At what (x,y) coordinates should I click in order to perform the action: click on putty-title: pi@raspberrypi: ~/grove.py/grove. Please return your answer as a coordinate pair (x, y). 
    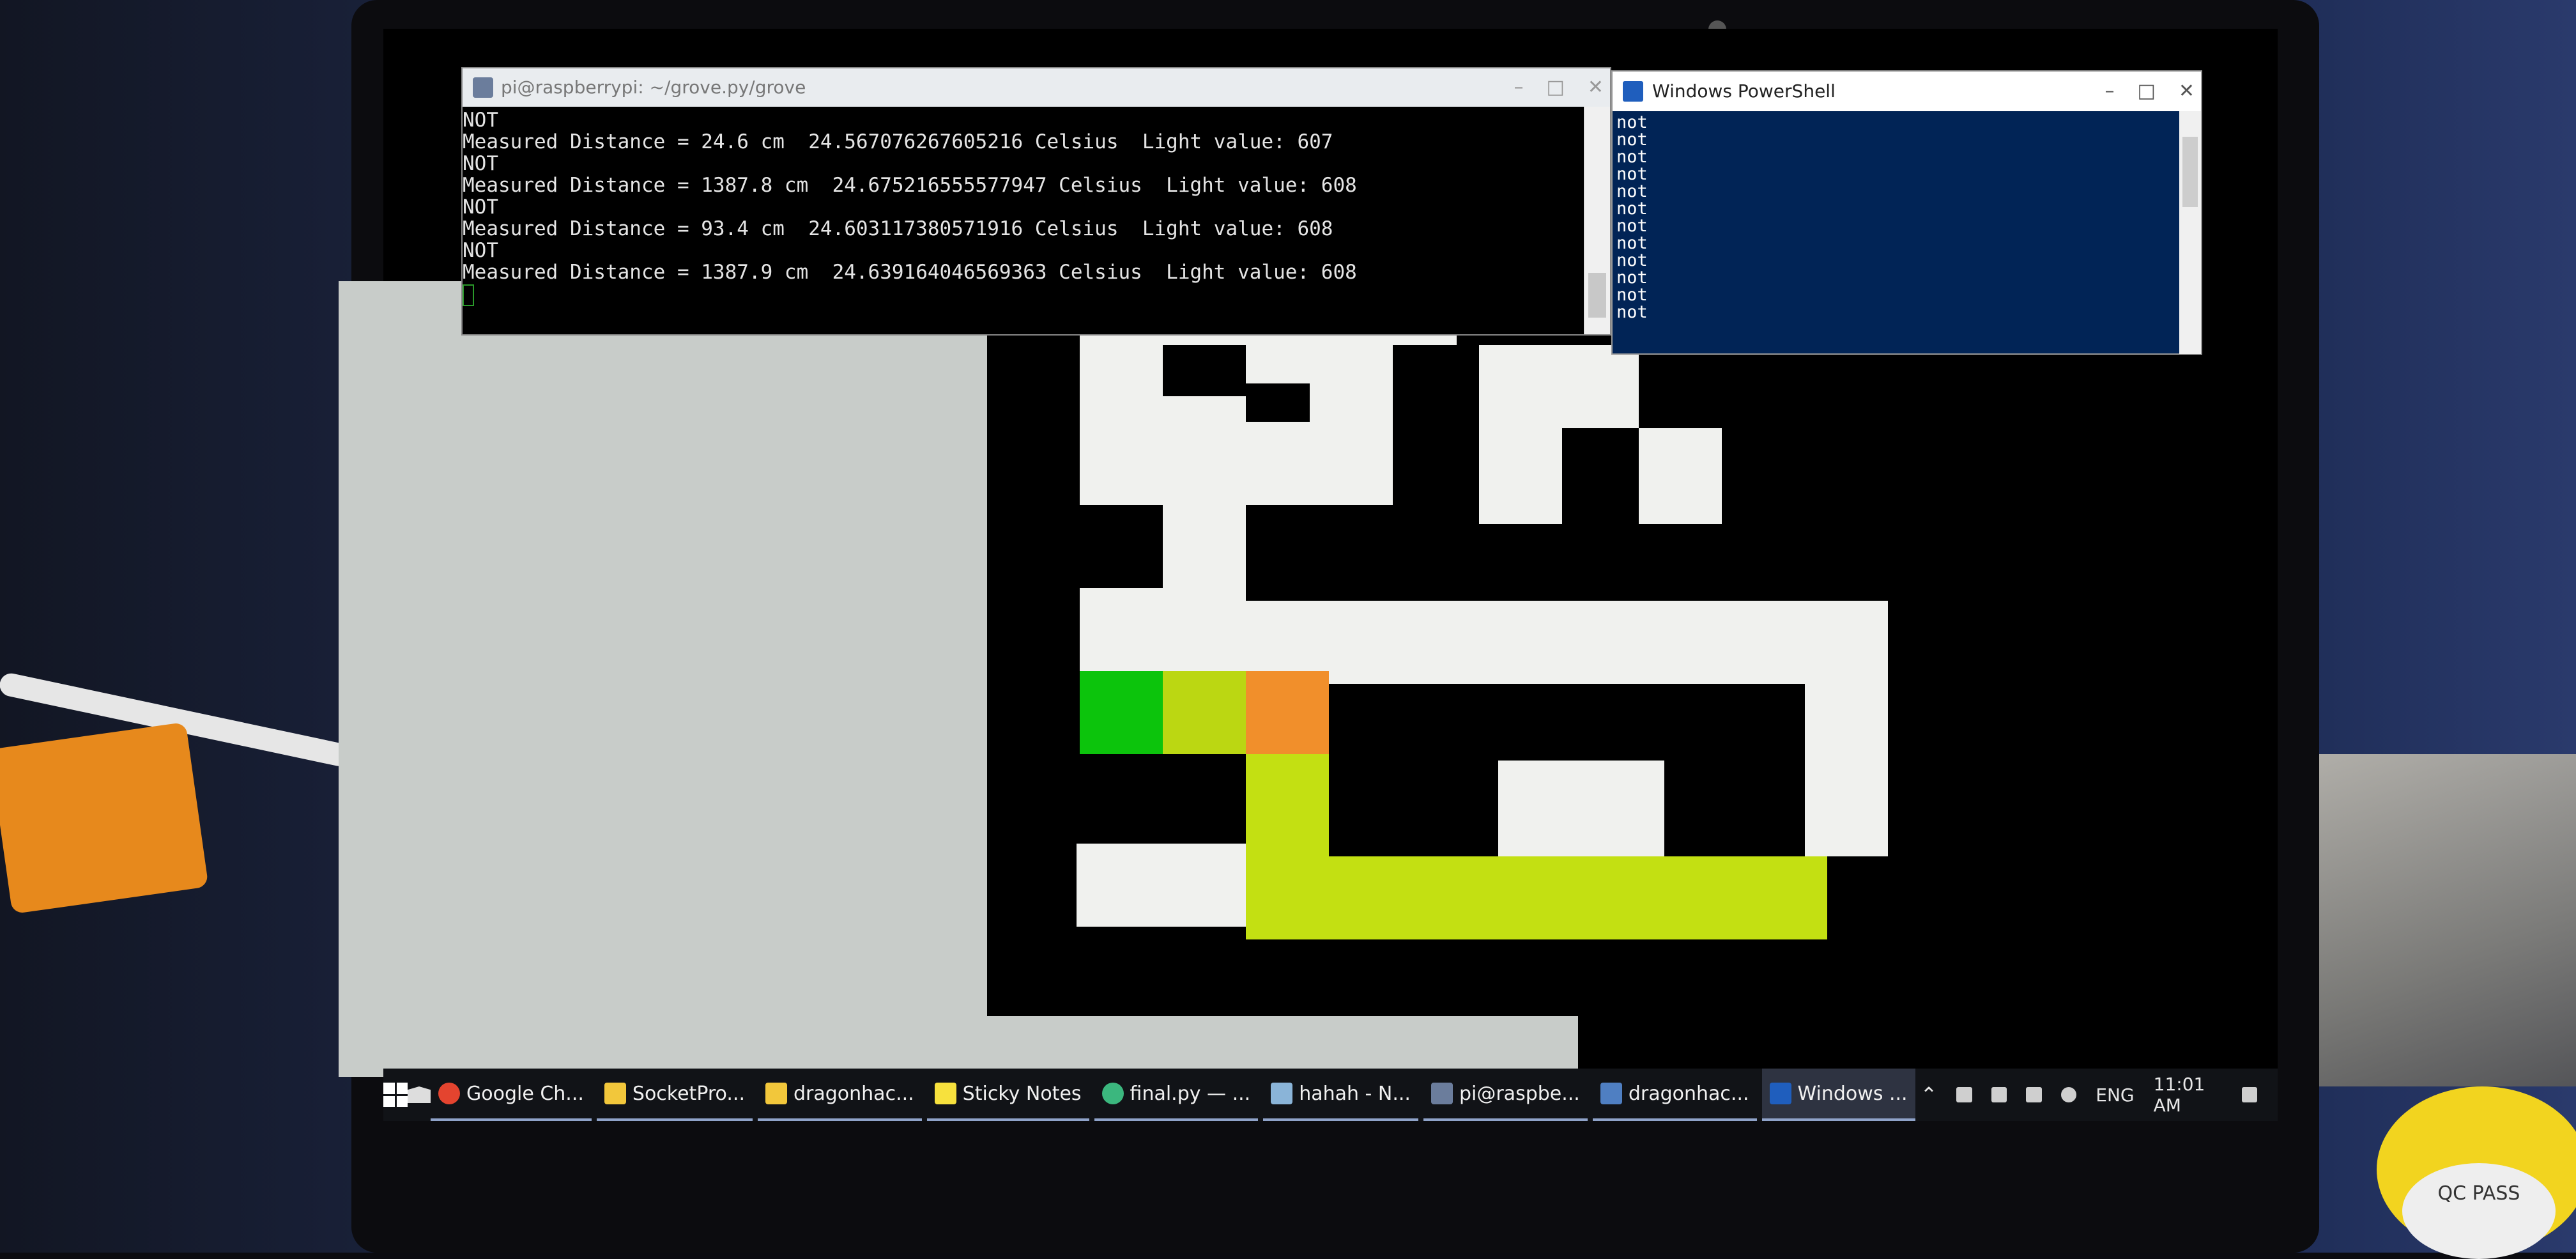
    Looking at the image, I should click on (653, 88).